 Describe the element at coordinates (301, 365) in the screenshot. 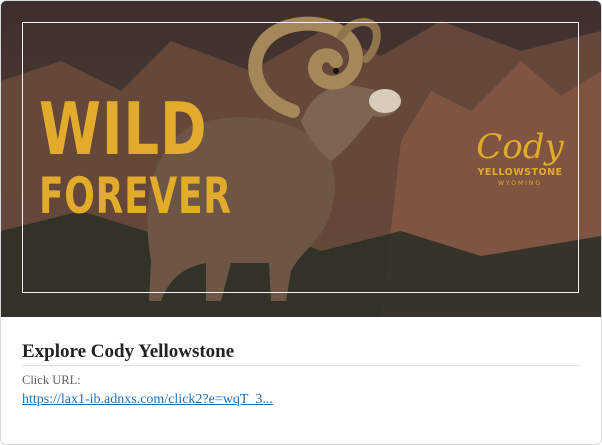

I see `title-divider` at that location.